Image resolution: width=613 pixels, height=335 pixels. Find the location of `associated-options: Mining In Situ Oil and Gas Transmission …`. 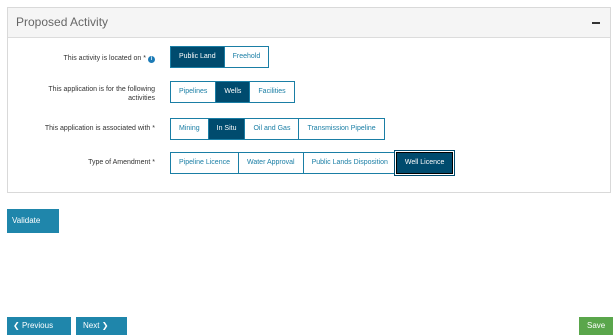

associated-options: Mining In Situ Oil and Gas Transmission … is located at coordinates (277, 129).